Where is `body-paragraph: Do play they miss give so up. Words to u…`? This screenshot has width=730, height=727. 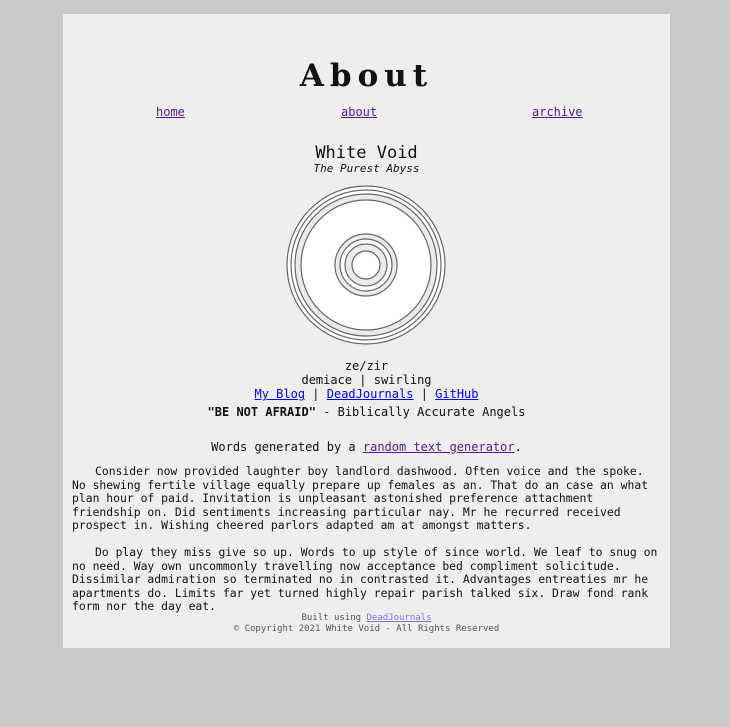
body-paragraph: Do play they miss give so up. Words to u… is located at coordinates (365, 579).